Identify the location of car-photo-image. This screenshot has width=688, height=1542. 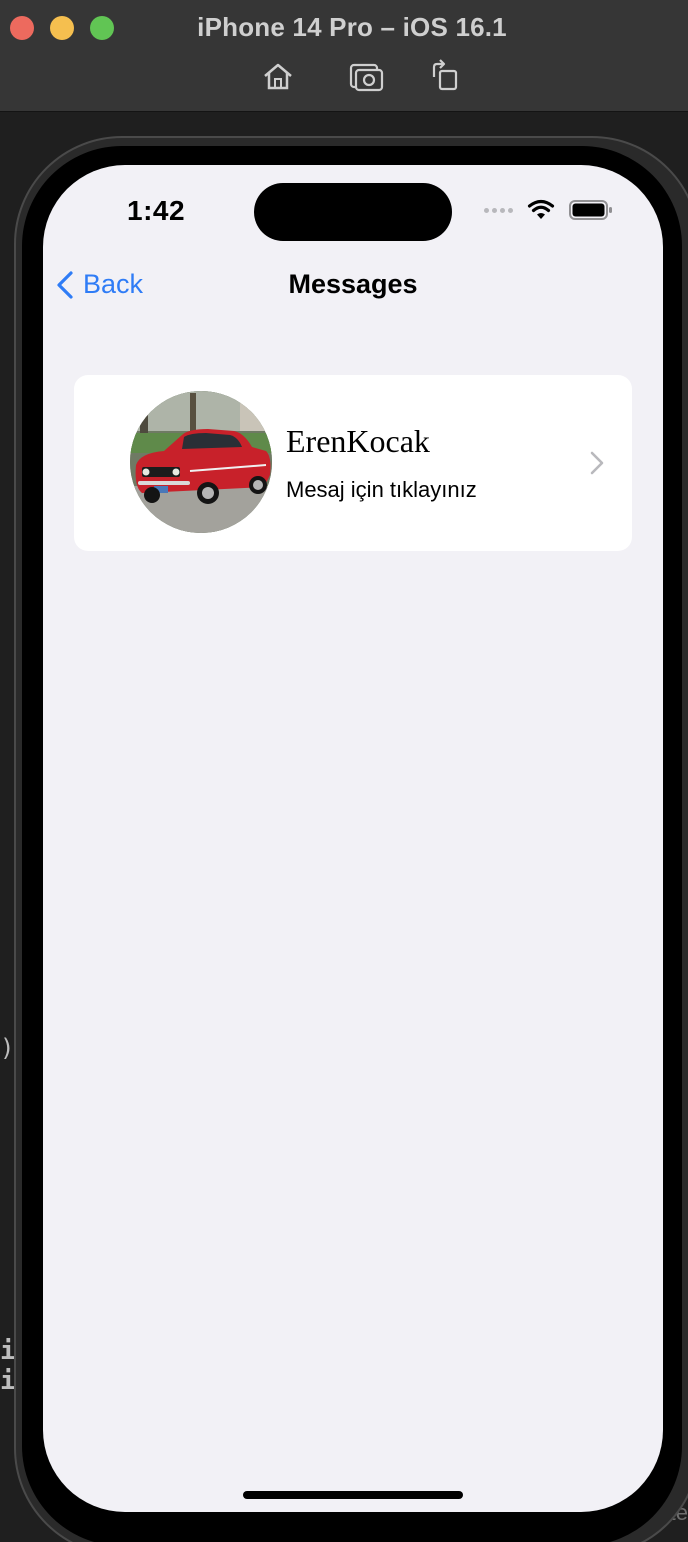
(201, 462).